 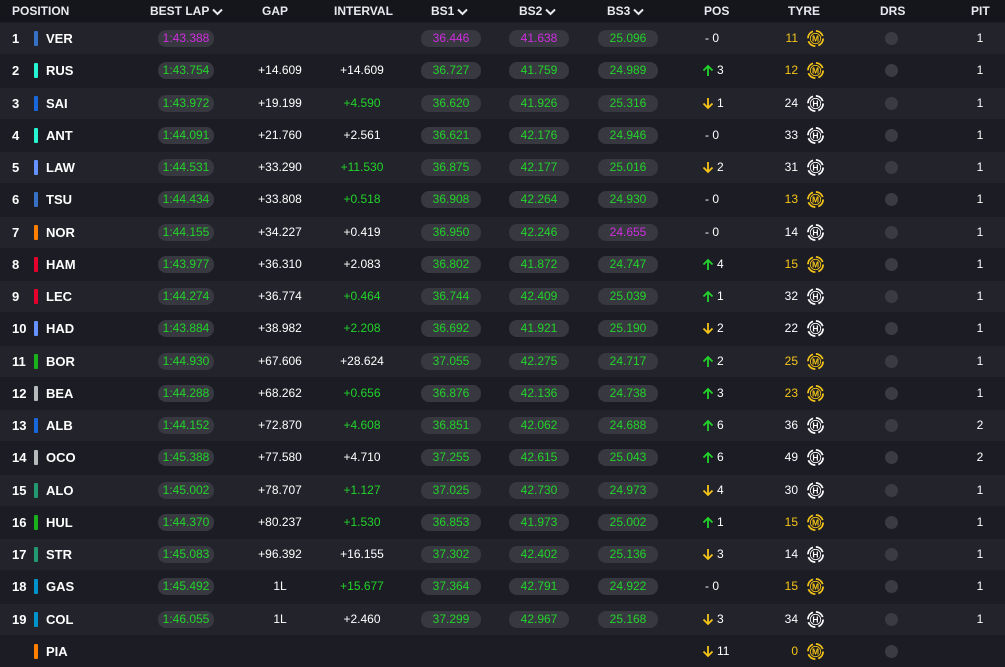 What do you see at coordinates (451, 329) in the screenshot?
I see `sector-1-time: 36.692` at bounding box center [451, 329].